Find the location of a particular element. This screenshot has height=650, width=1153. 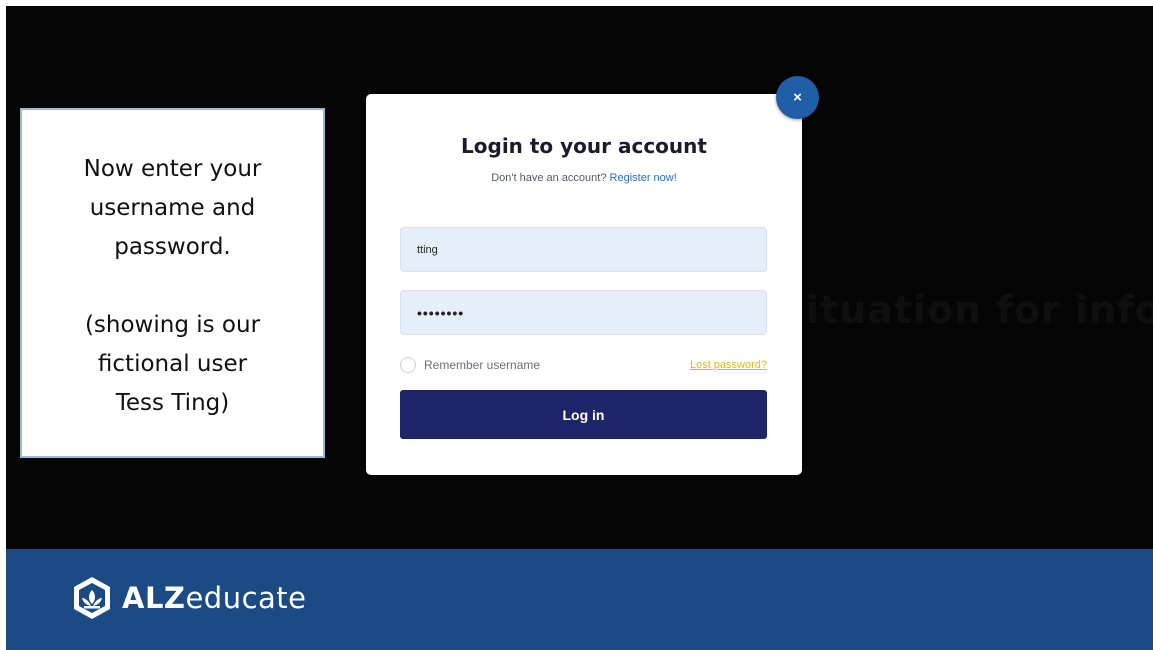

username-value: tting is located at coordinates (427, 249).